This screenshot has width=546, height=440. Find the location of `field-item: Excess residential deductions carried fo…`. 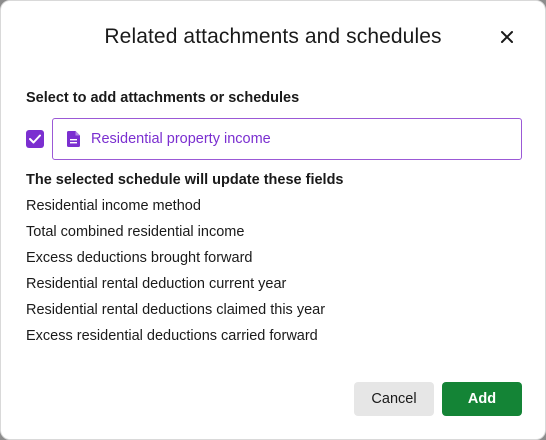

field-item: Excess residential deductions carried fo… is located at coordinates (172, 336).